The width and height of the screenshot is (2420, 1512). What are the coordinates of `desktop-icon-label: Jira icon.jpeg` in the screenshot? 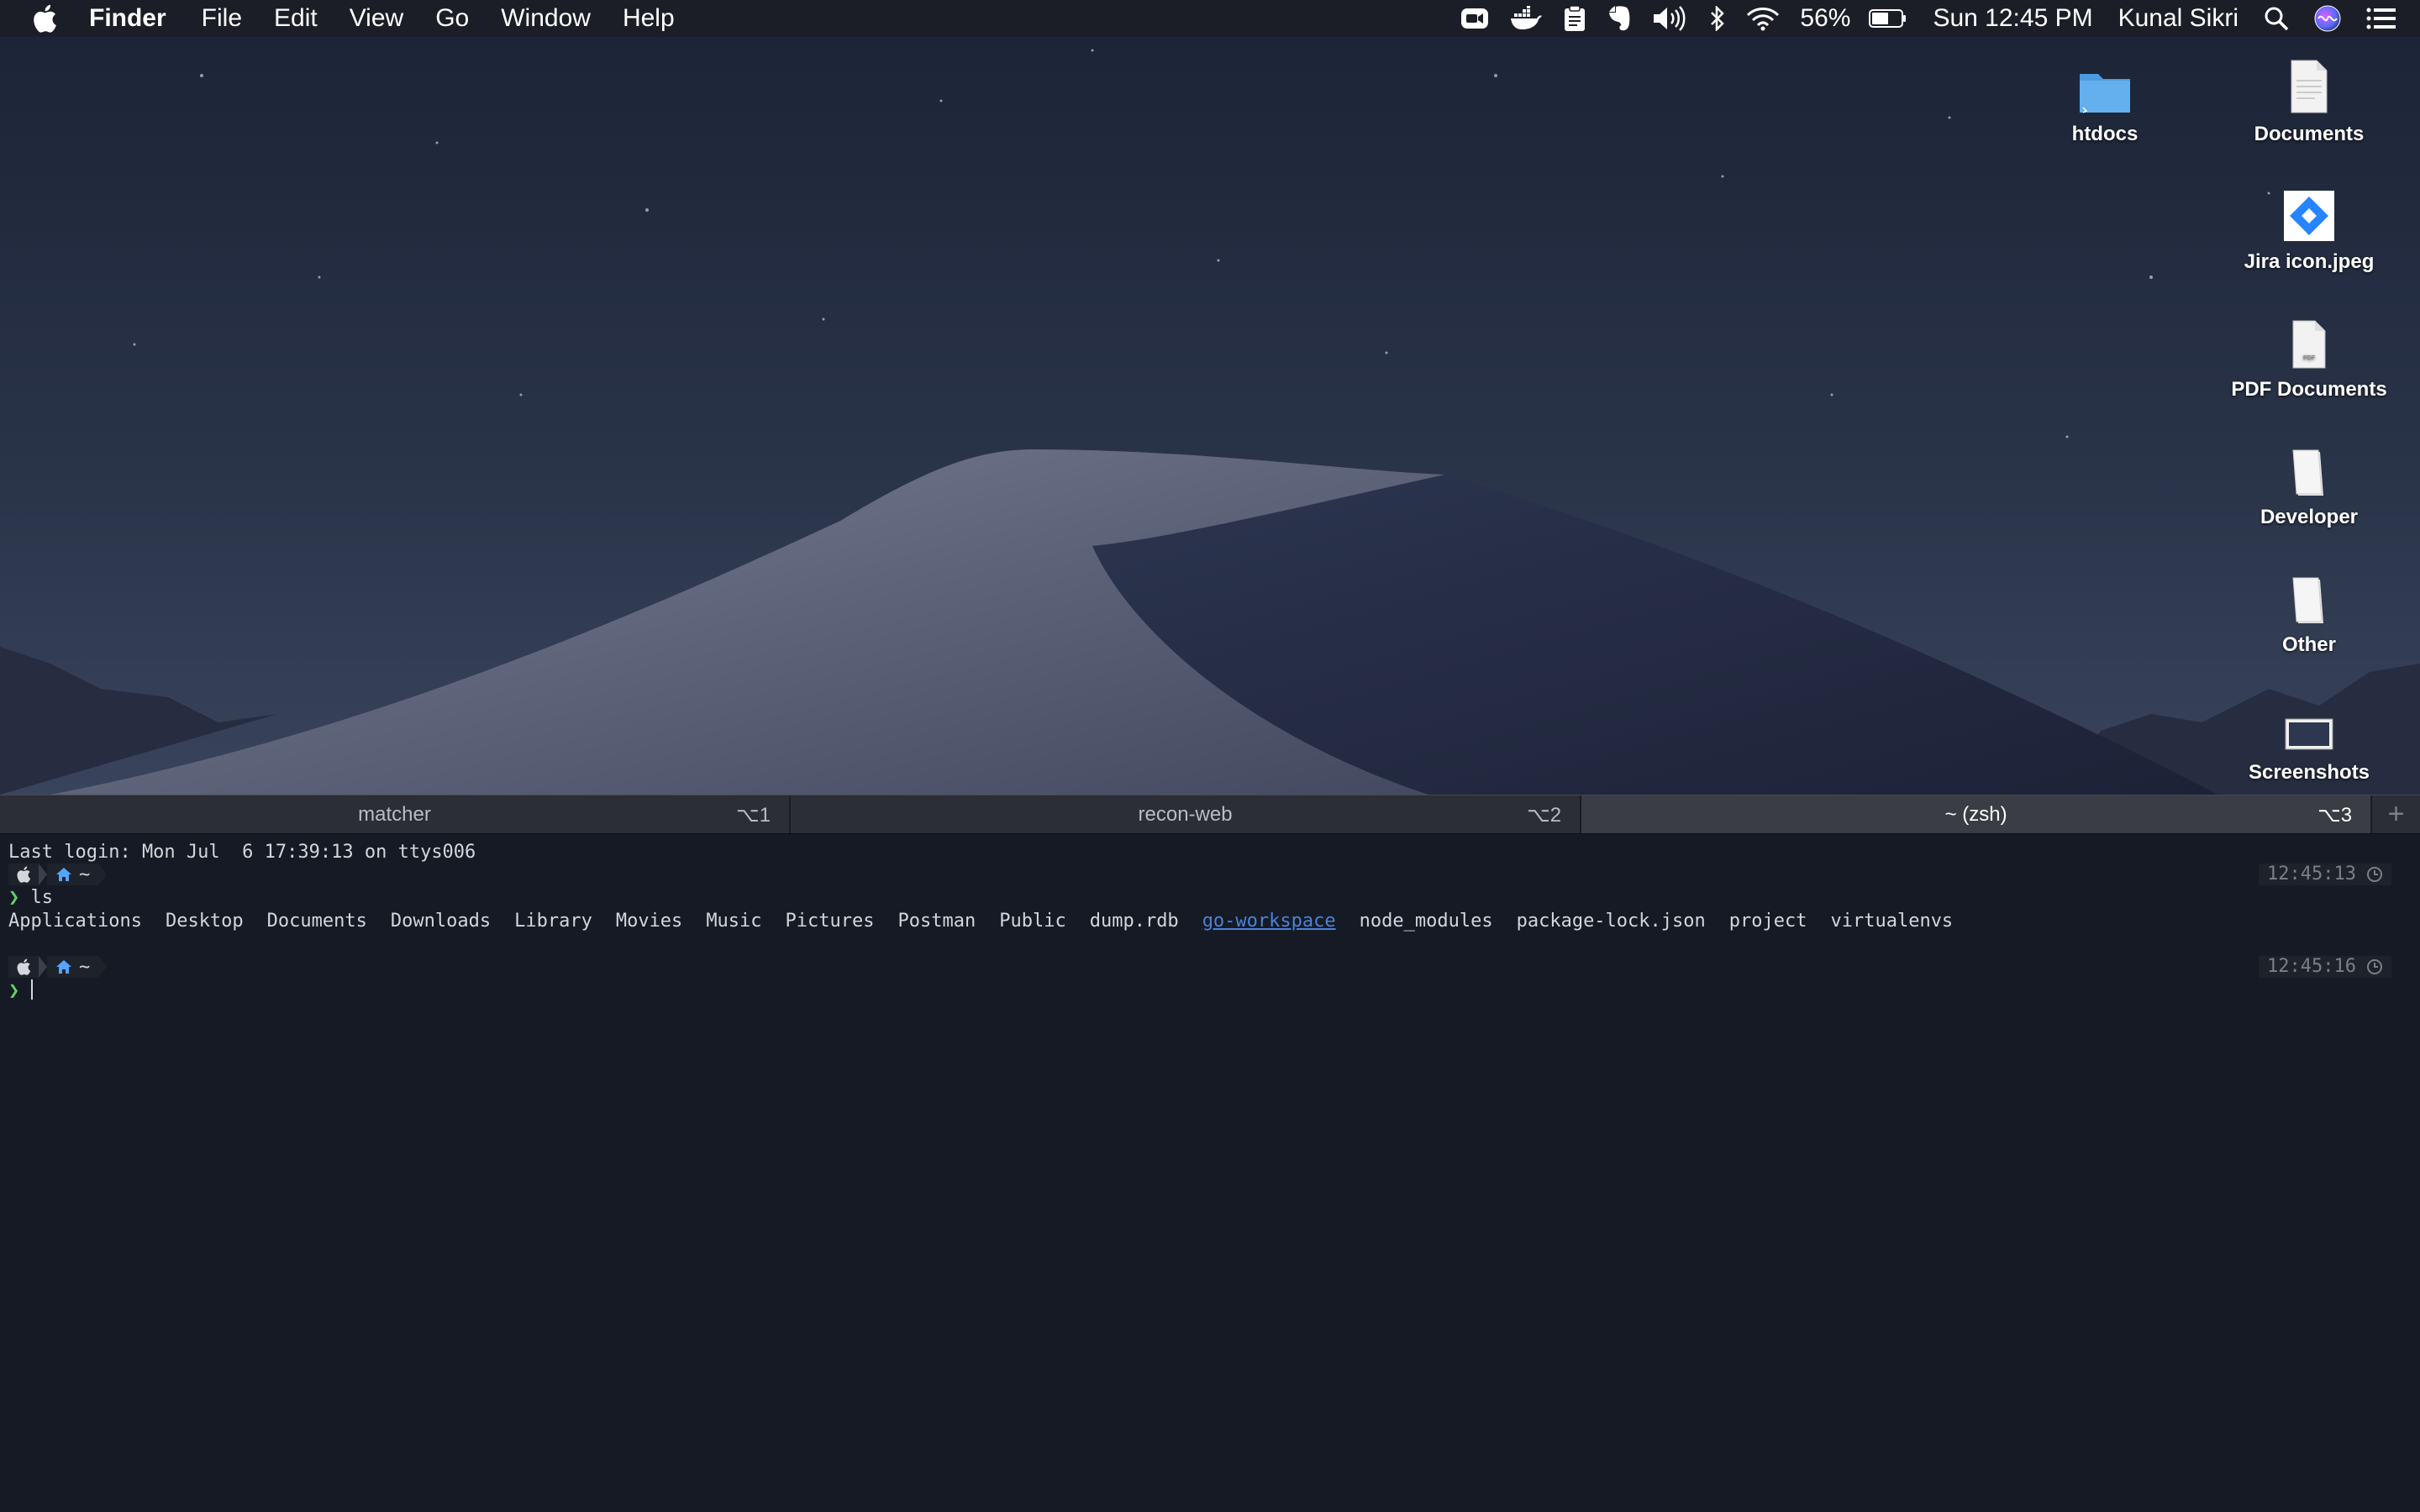 It's located at (2309, 261).